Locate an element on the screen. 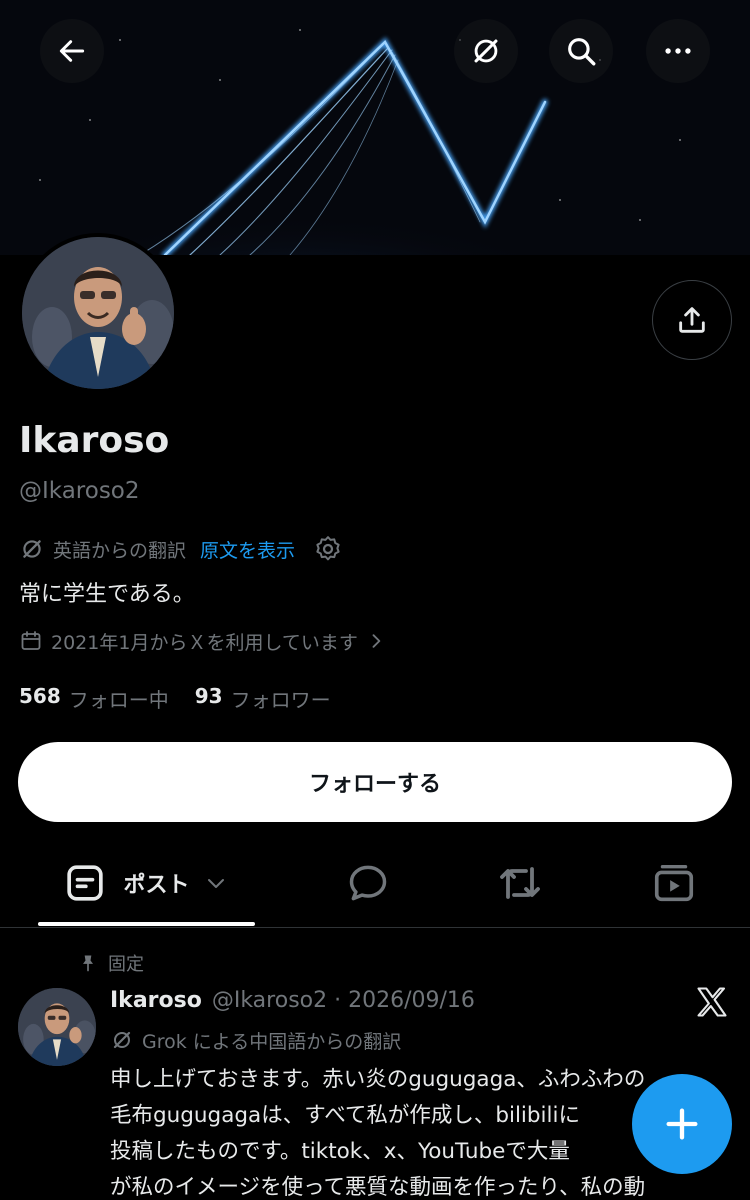 The image size is (750, 1200). tweet-author-meta: @Ikaroso2 · 2026/09/16 is located at coordinates (343, 1000).